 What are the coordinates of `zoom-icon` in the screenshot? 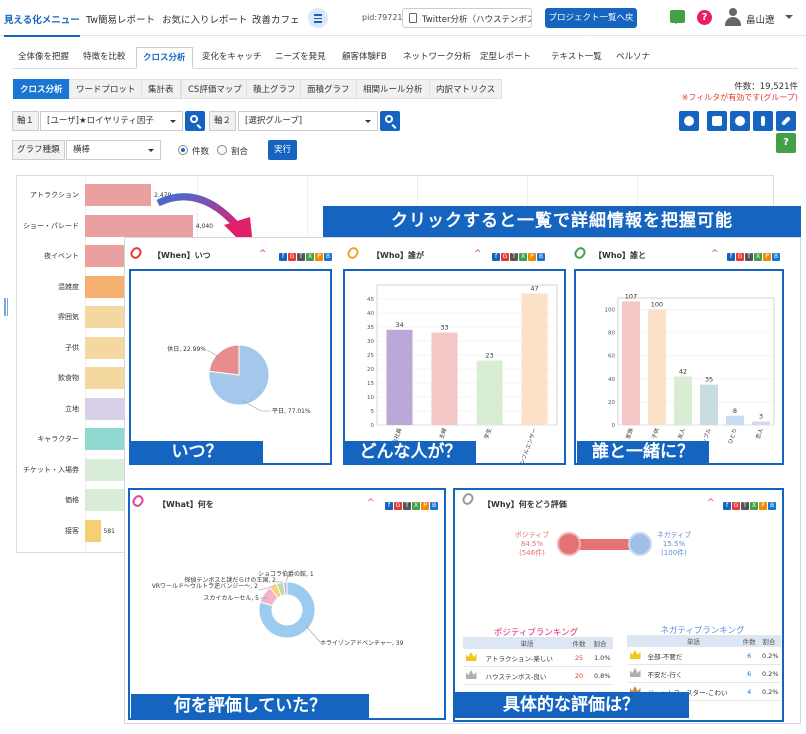 It's located at (740, 121).